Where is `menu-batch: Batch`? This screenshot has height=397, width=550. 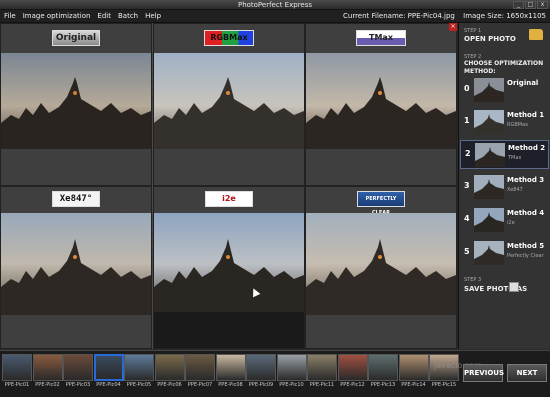
menu-batch: Batch is located at coordinates (128, 16).